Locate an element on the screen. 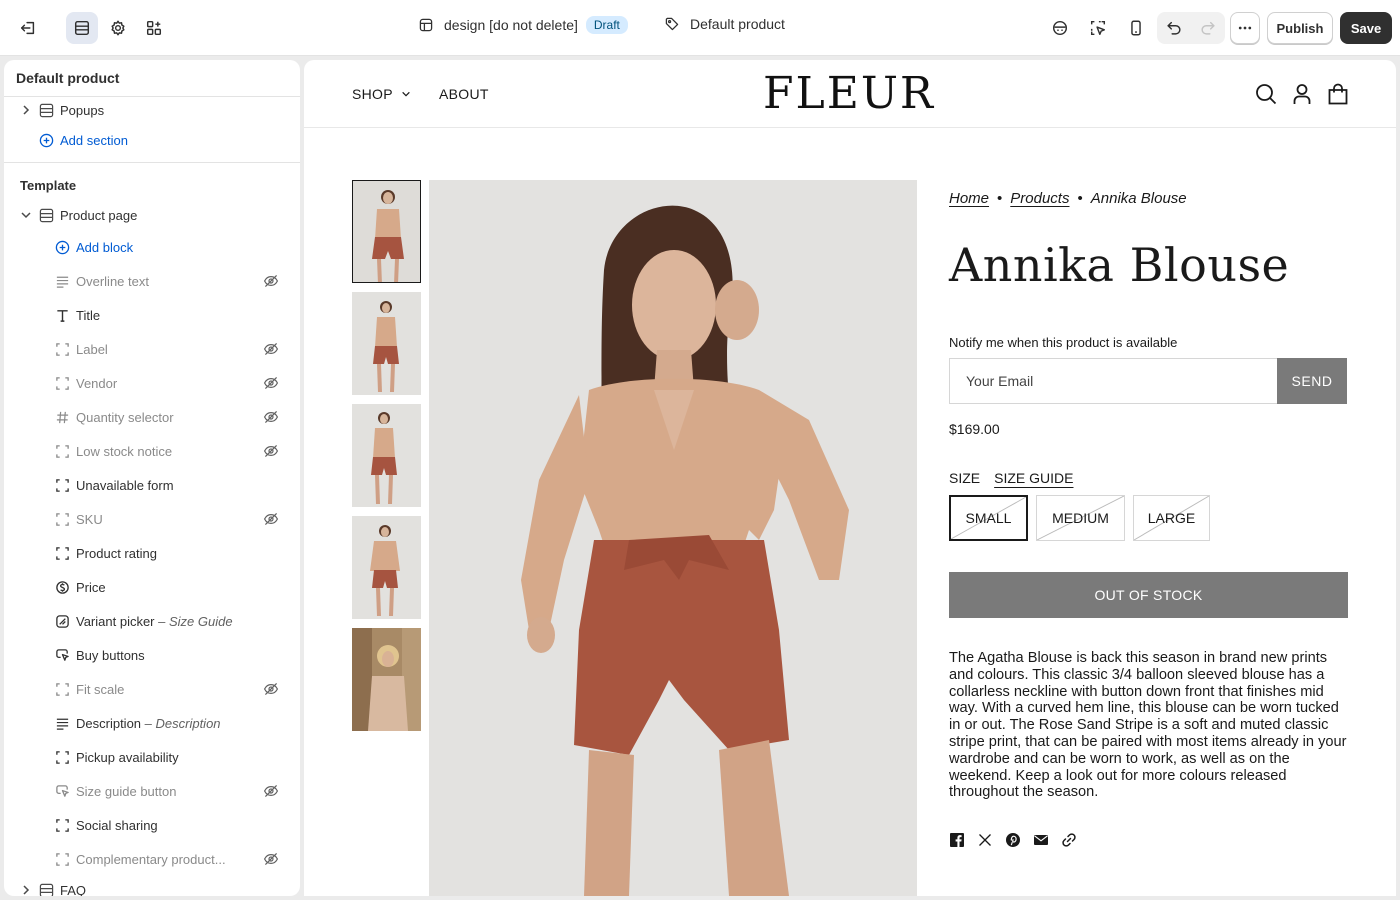  block-label: SKU is located at coordinates (89, 519).